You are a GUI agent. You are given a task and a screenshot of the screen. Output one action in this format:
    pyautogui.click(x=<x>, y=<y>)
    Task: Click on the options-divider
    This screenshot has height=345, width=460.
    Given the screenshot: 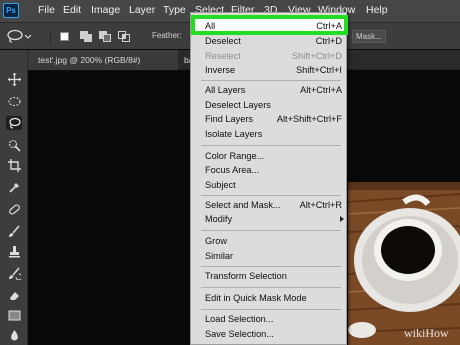 What is the action you would take?
    pyautogui.click(x=50, y=37)
    